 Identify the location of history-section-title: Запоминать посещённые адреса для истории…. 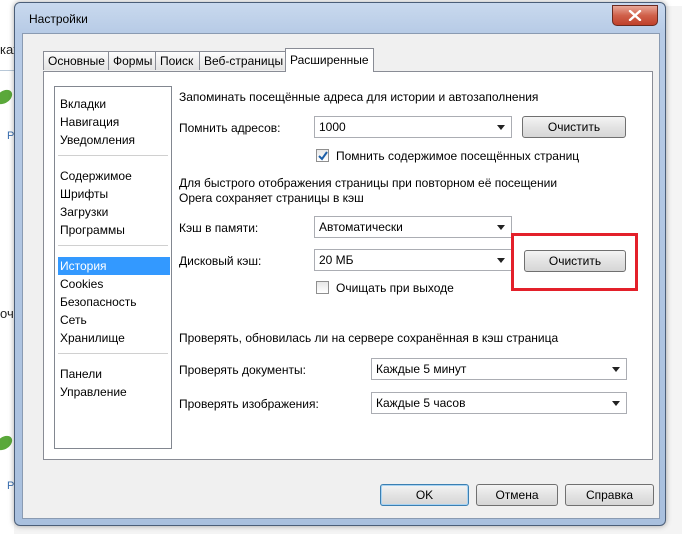
(359, 97).